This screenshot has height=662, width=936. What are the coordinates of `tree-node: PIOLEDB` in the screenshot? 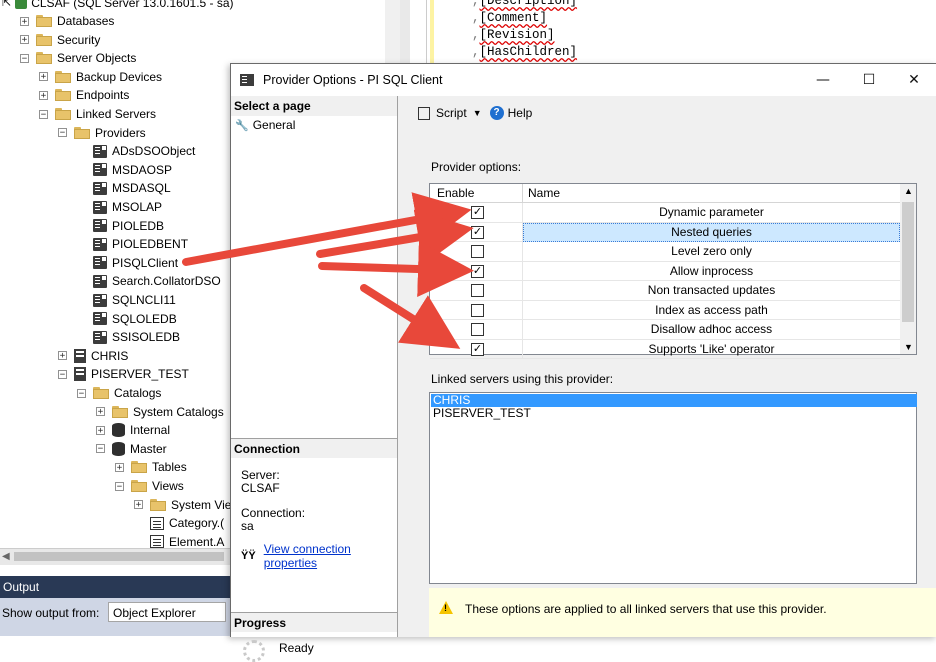 It's located at (128, 226).